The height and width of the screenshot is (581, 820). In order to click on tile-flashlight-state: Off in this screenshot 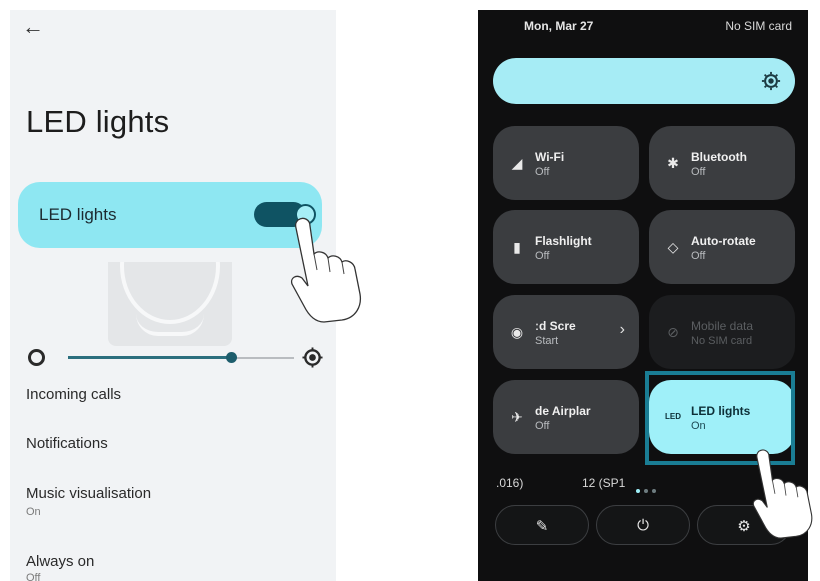, I will do `click(542, 256)`.